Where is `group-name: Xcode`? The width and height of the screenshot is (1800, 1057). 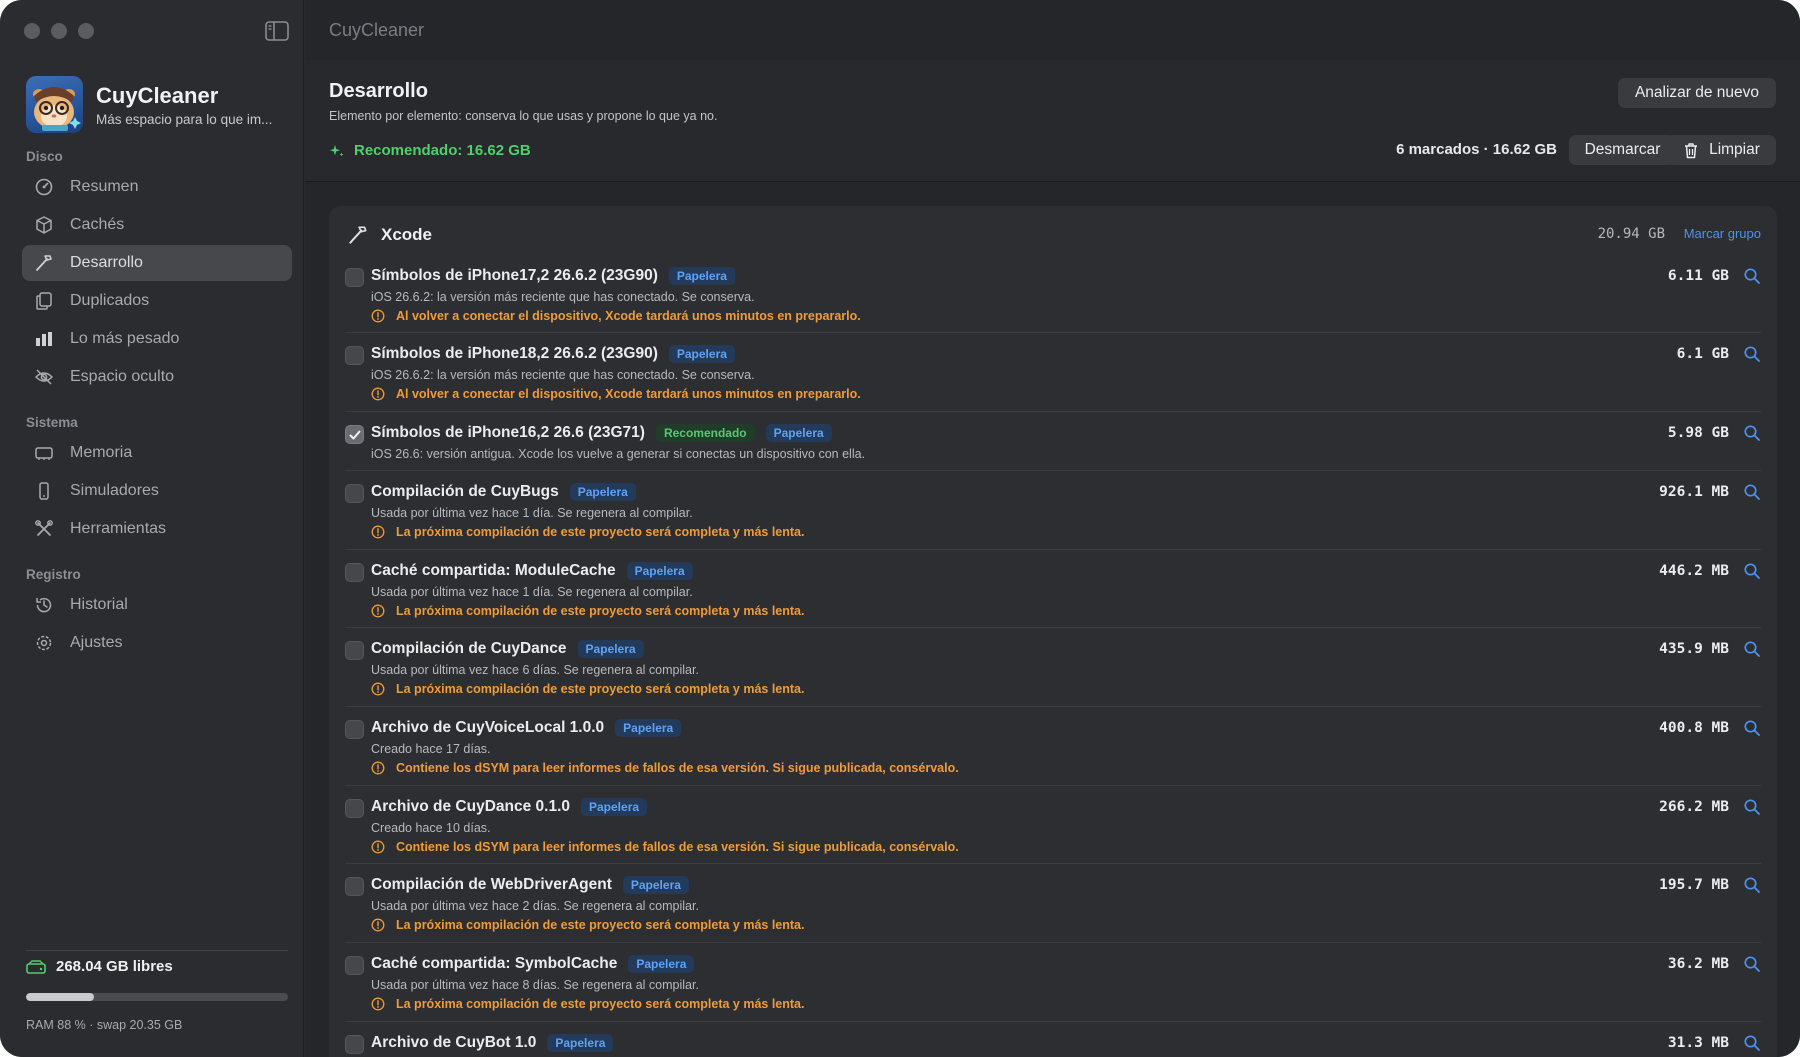
group-name: Xcode is located at coordinates (407, 234).